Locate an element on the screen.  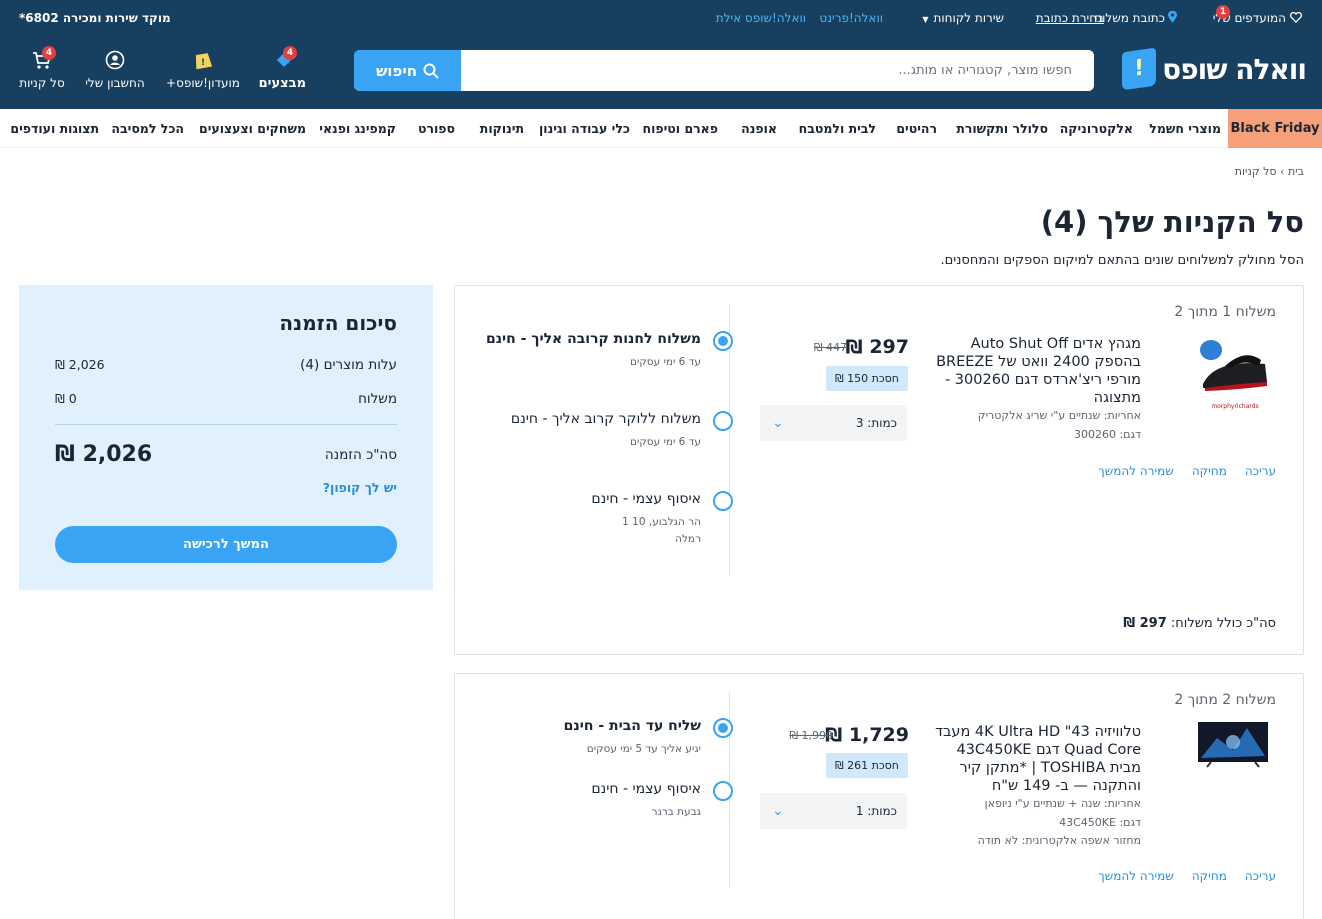
summary-shipping-row: משלוח 0 ₪ is located at coordinates (226, 399).